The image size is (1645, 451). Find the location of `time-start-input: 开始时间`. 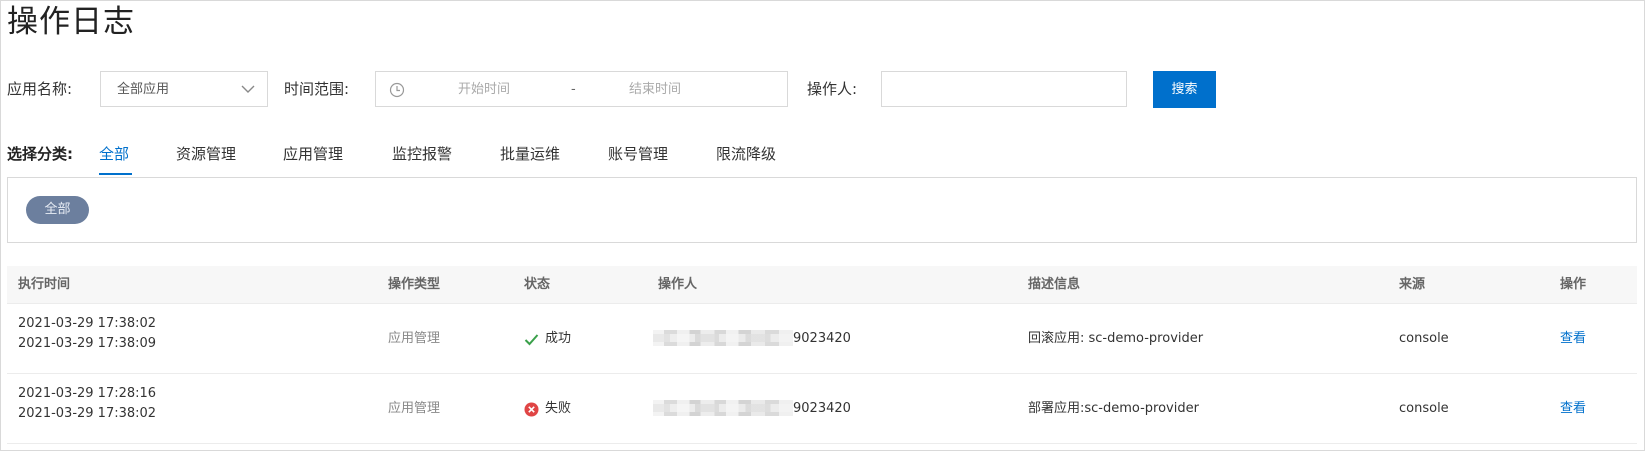

time-start-input: 开始时间 is located at coordinates (484, 90).